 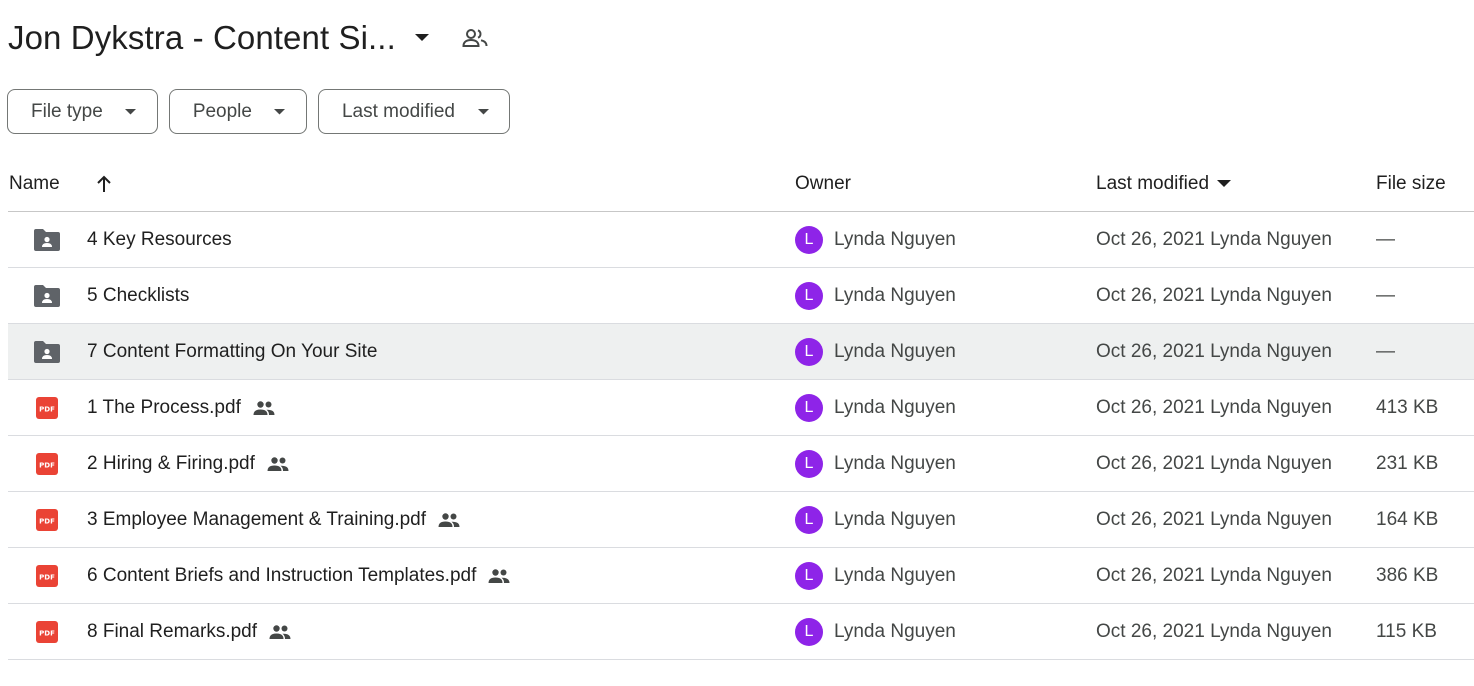 What do you see at coordinates (1407, 575) in the screenshot?
I see `file-size: 386 KB` at bounding box center [1407, 575].